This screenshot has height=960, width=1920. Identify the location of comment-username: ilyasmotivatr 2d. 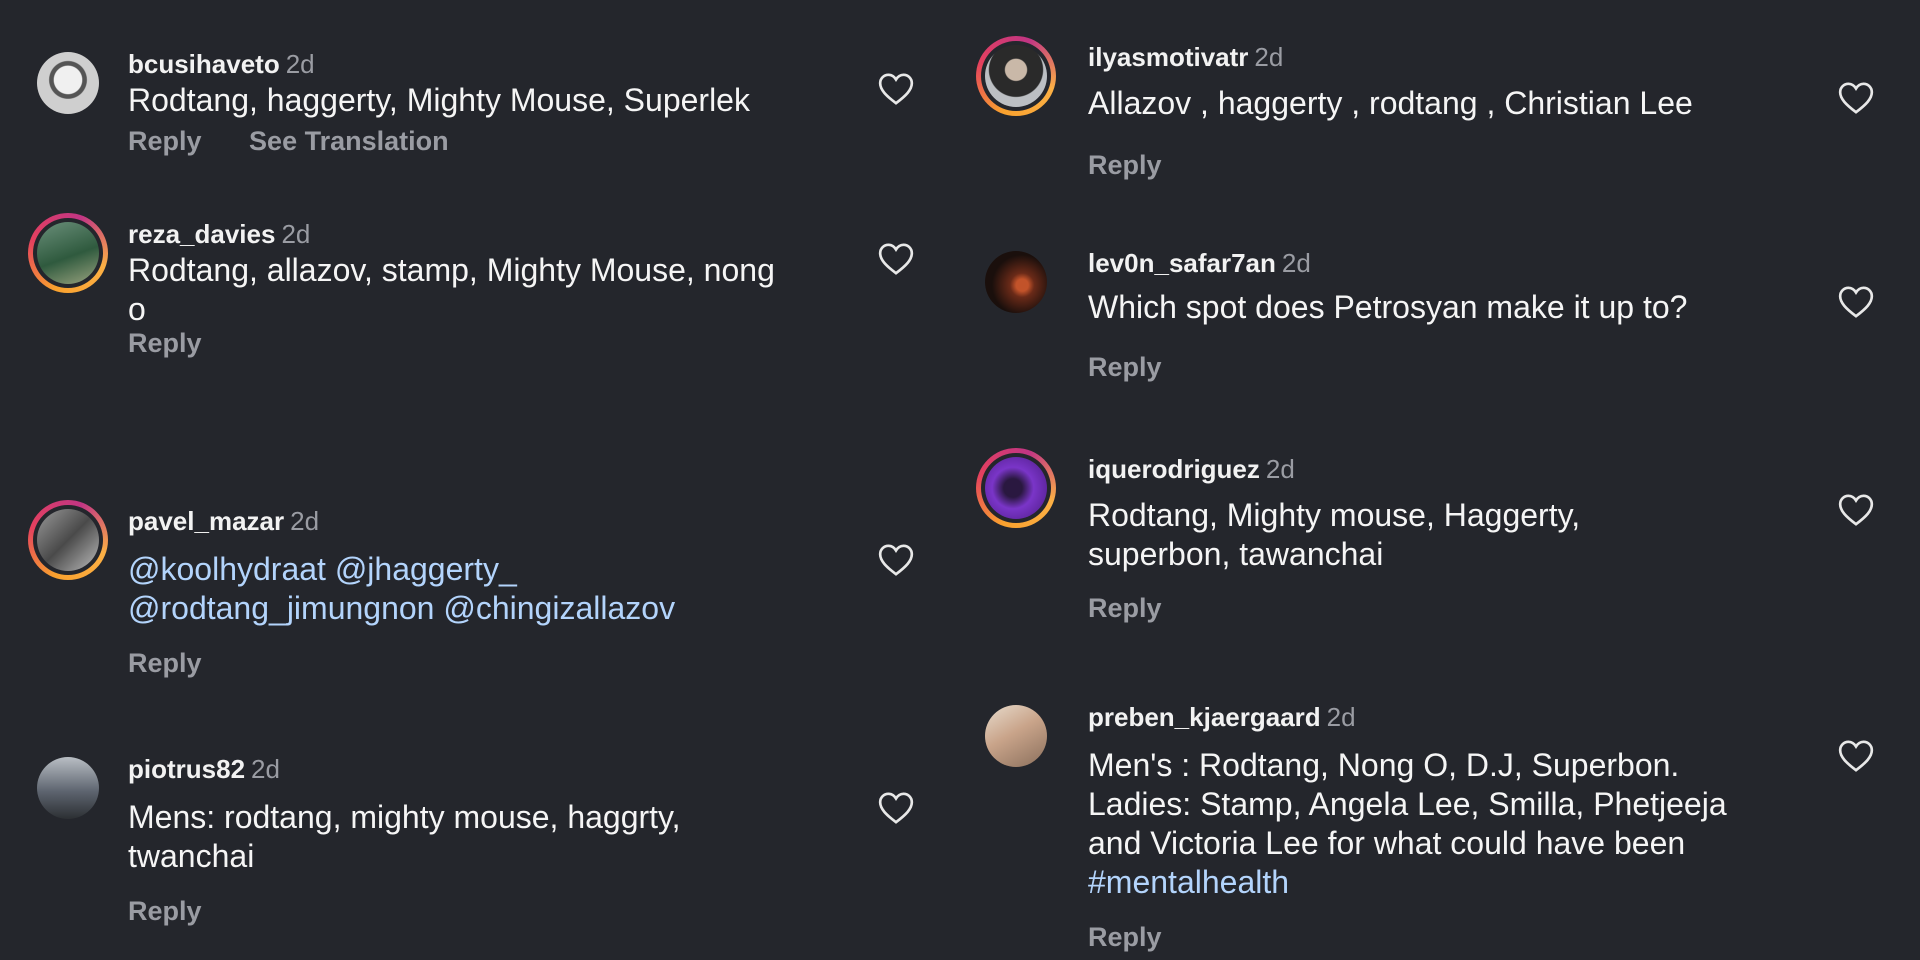
(1185, 57).